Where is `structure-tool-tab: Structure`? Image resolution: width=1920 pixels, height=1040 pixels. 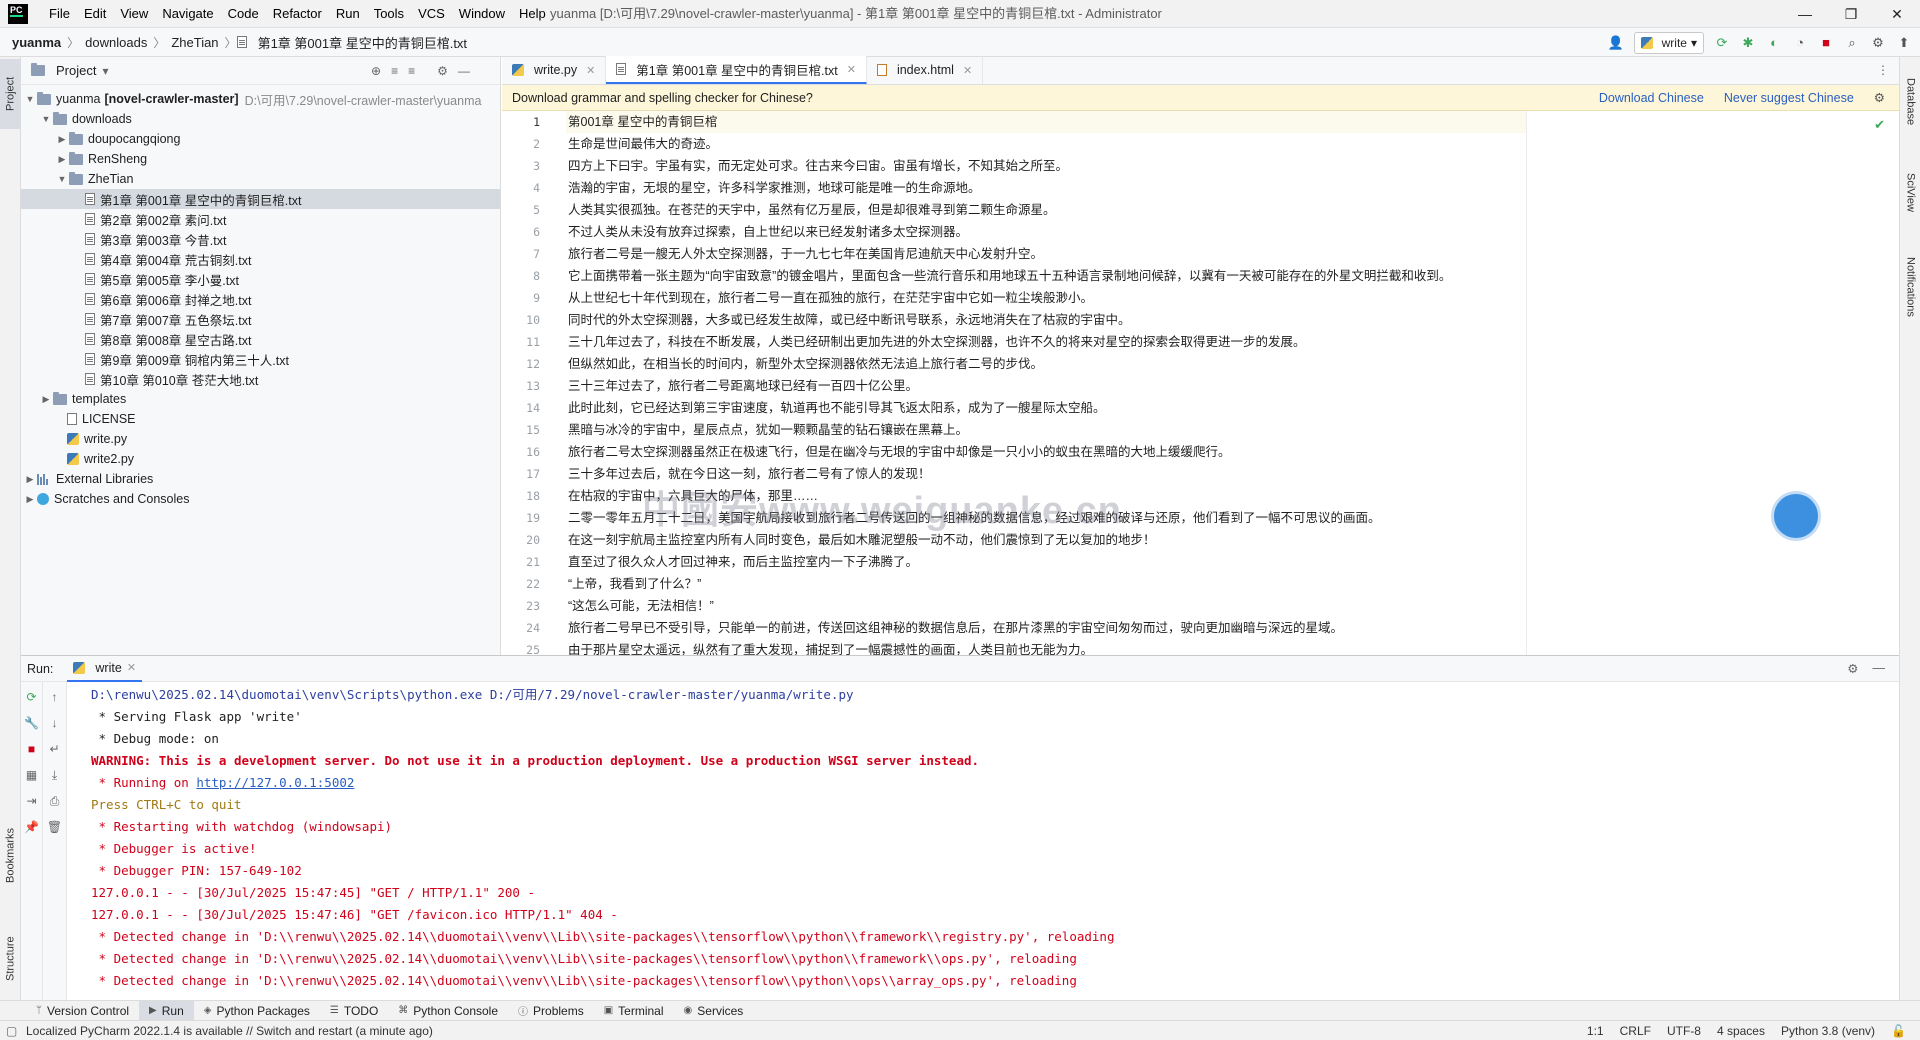
structure-tool-tab: Structure is located at coordinates (10, 959).